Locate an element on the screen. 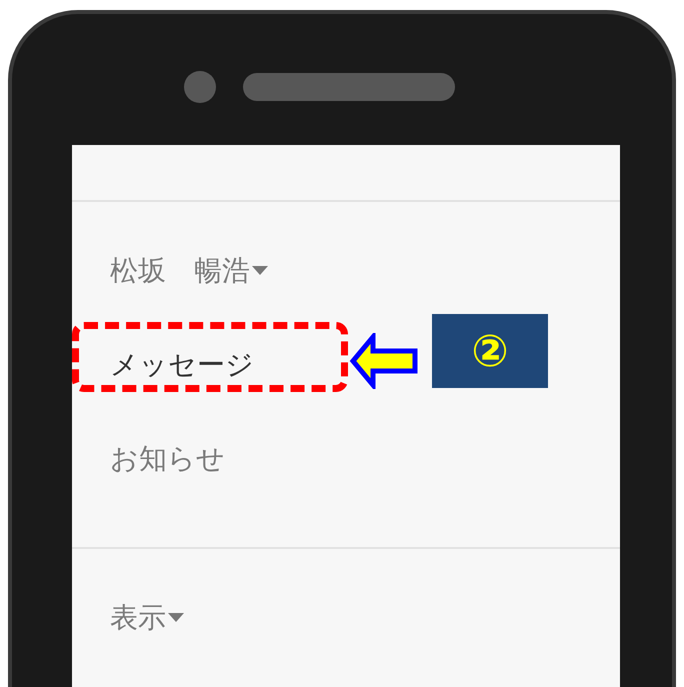 This screenshot has height=687, width=684. arrow-icon is located at coordinates (384, 361).